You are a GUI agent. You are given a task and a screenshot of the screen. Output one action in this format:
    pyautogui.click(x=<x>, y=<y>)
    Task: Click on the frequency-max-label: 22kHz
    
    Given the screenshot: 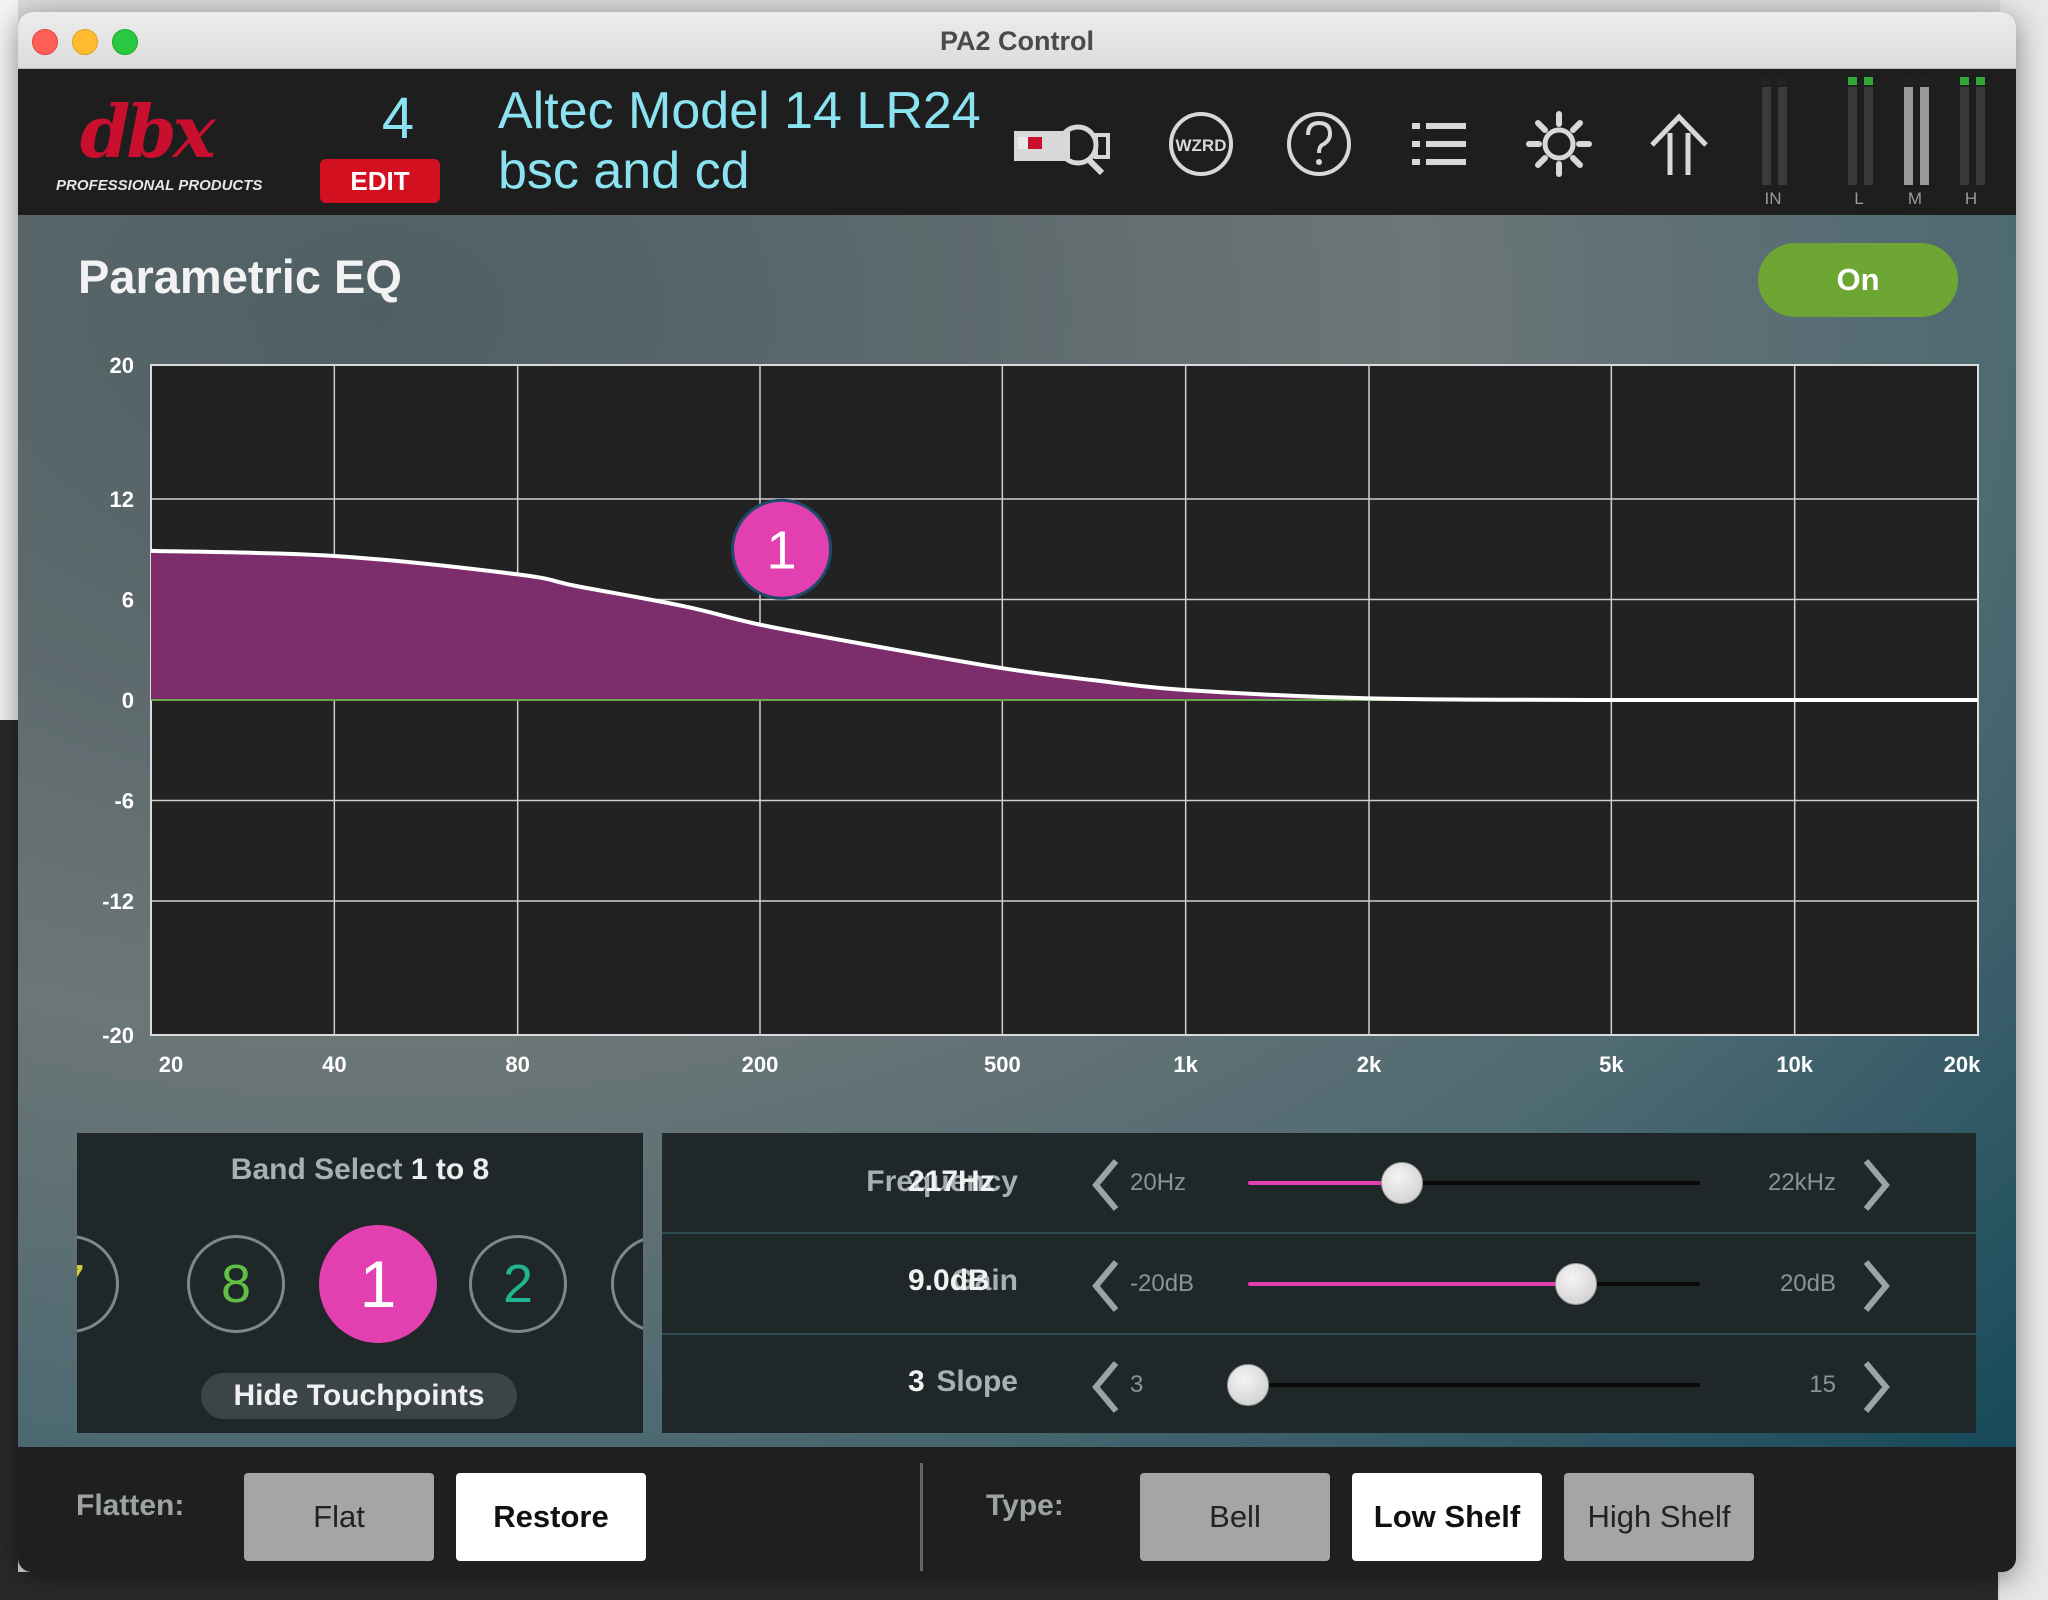 What is the action you would take?
    pyautogui.click(x=1801, y=1182)
    